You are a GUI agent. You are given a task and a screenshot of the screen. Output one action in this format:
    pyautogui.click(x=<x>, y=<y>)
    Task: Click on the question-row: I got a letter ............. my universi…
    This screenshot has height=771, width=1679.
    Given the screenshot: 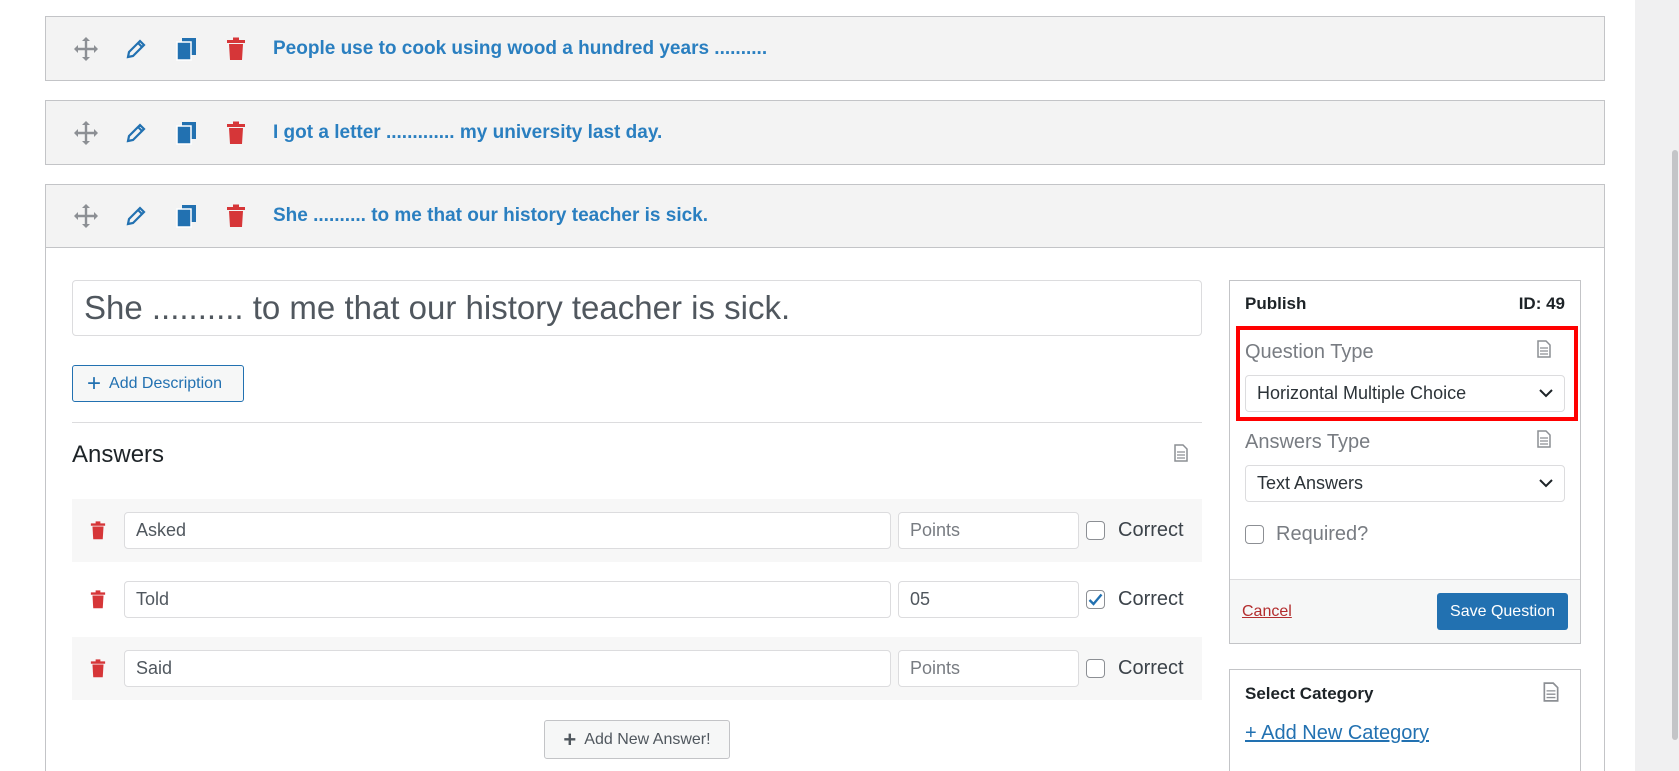 What is the action you would take?
    pyautogui.click(x=825, y=132)
    